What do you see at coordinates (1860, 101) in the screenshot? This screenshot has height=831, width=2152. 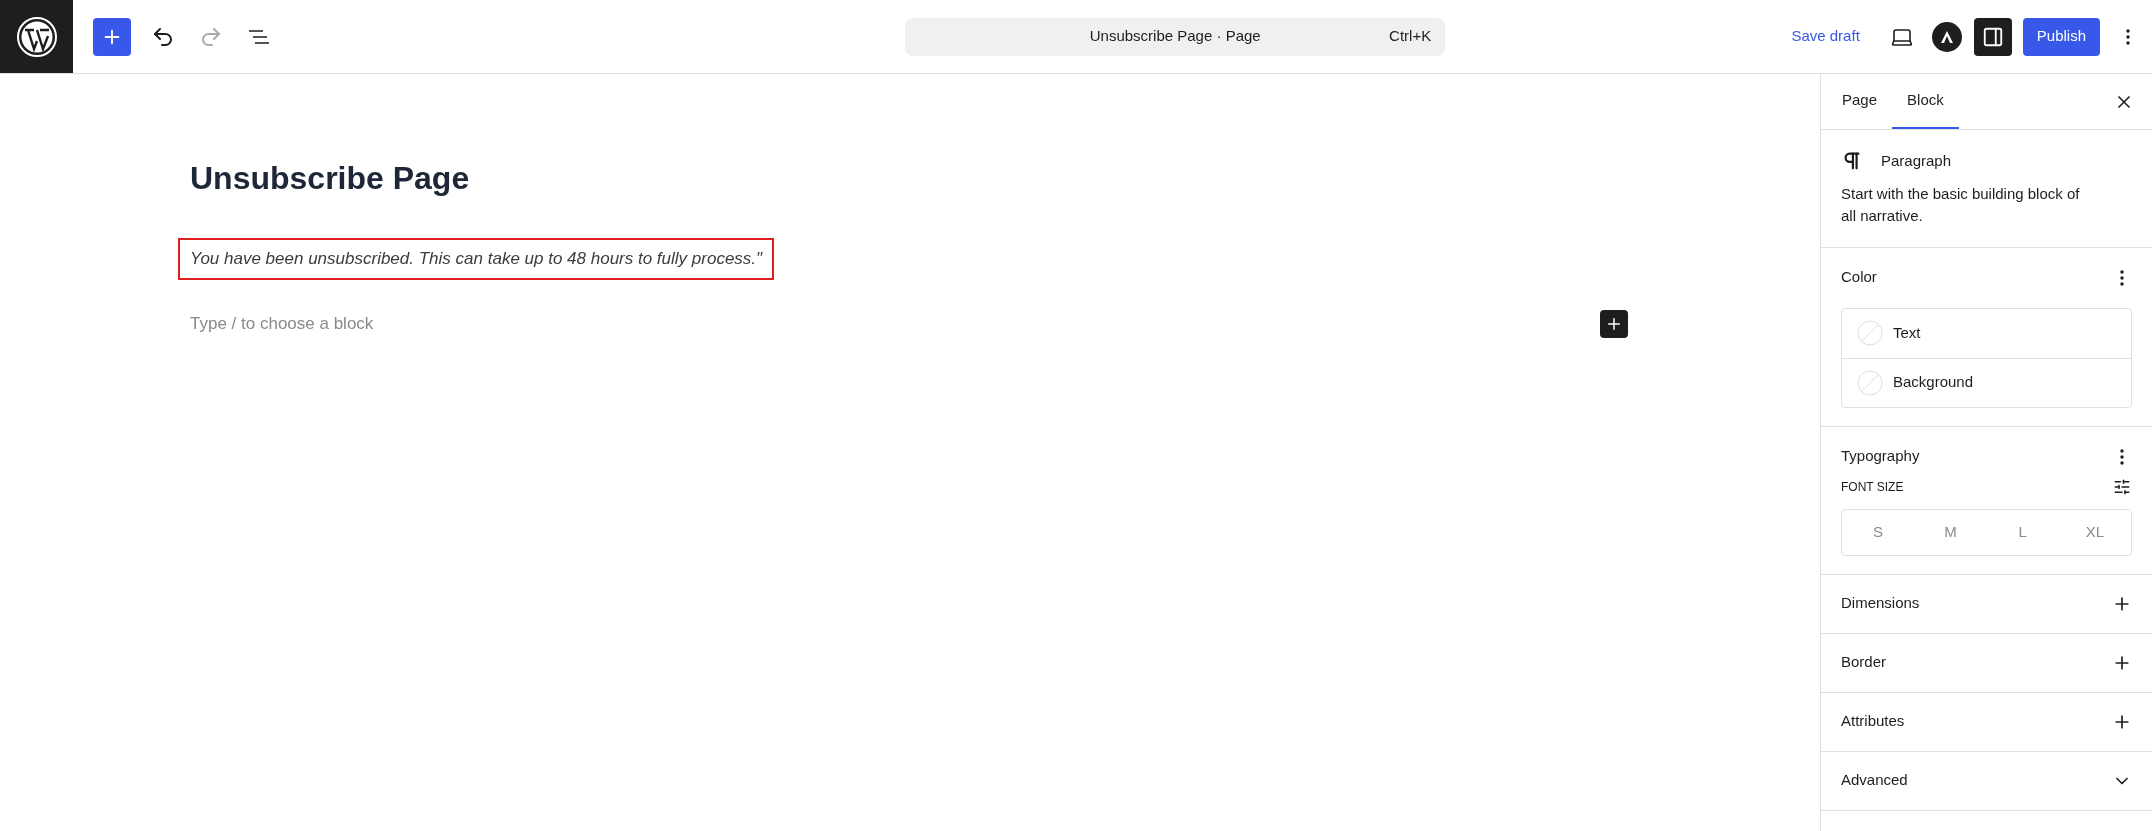 I see `sidebar-tab: Page` at bounding box center [1860, 101].